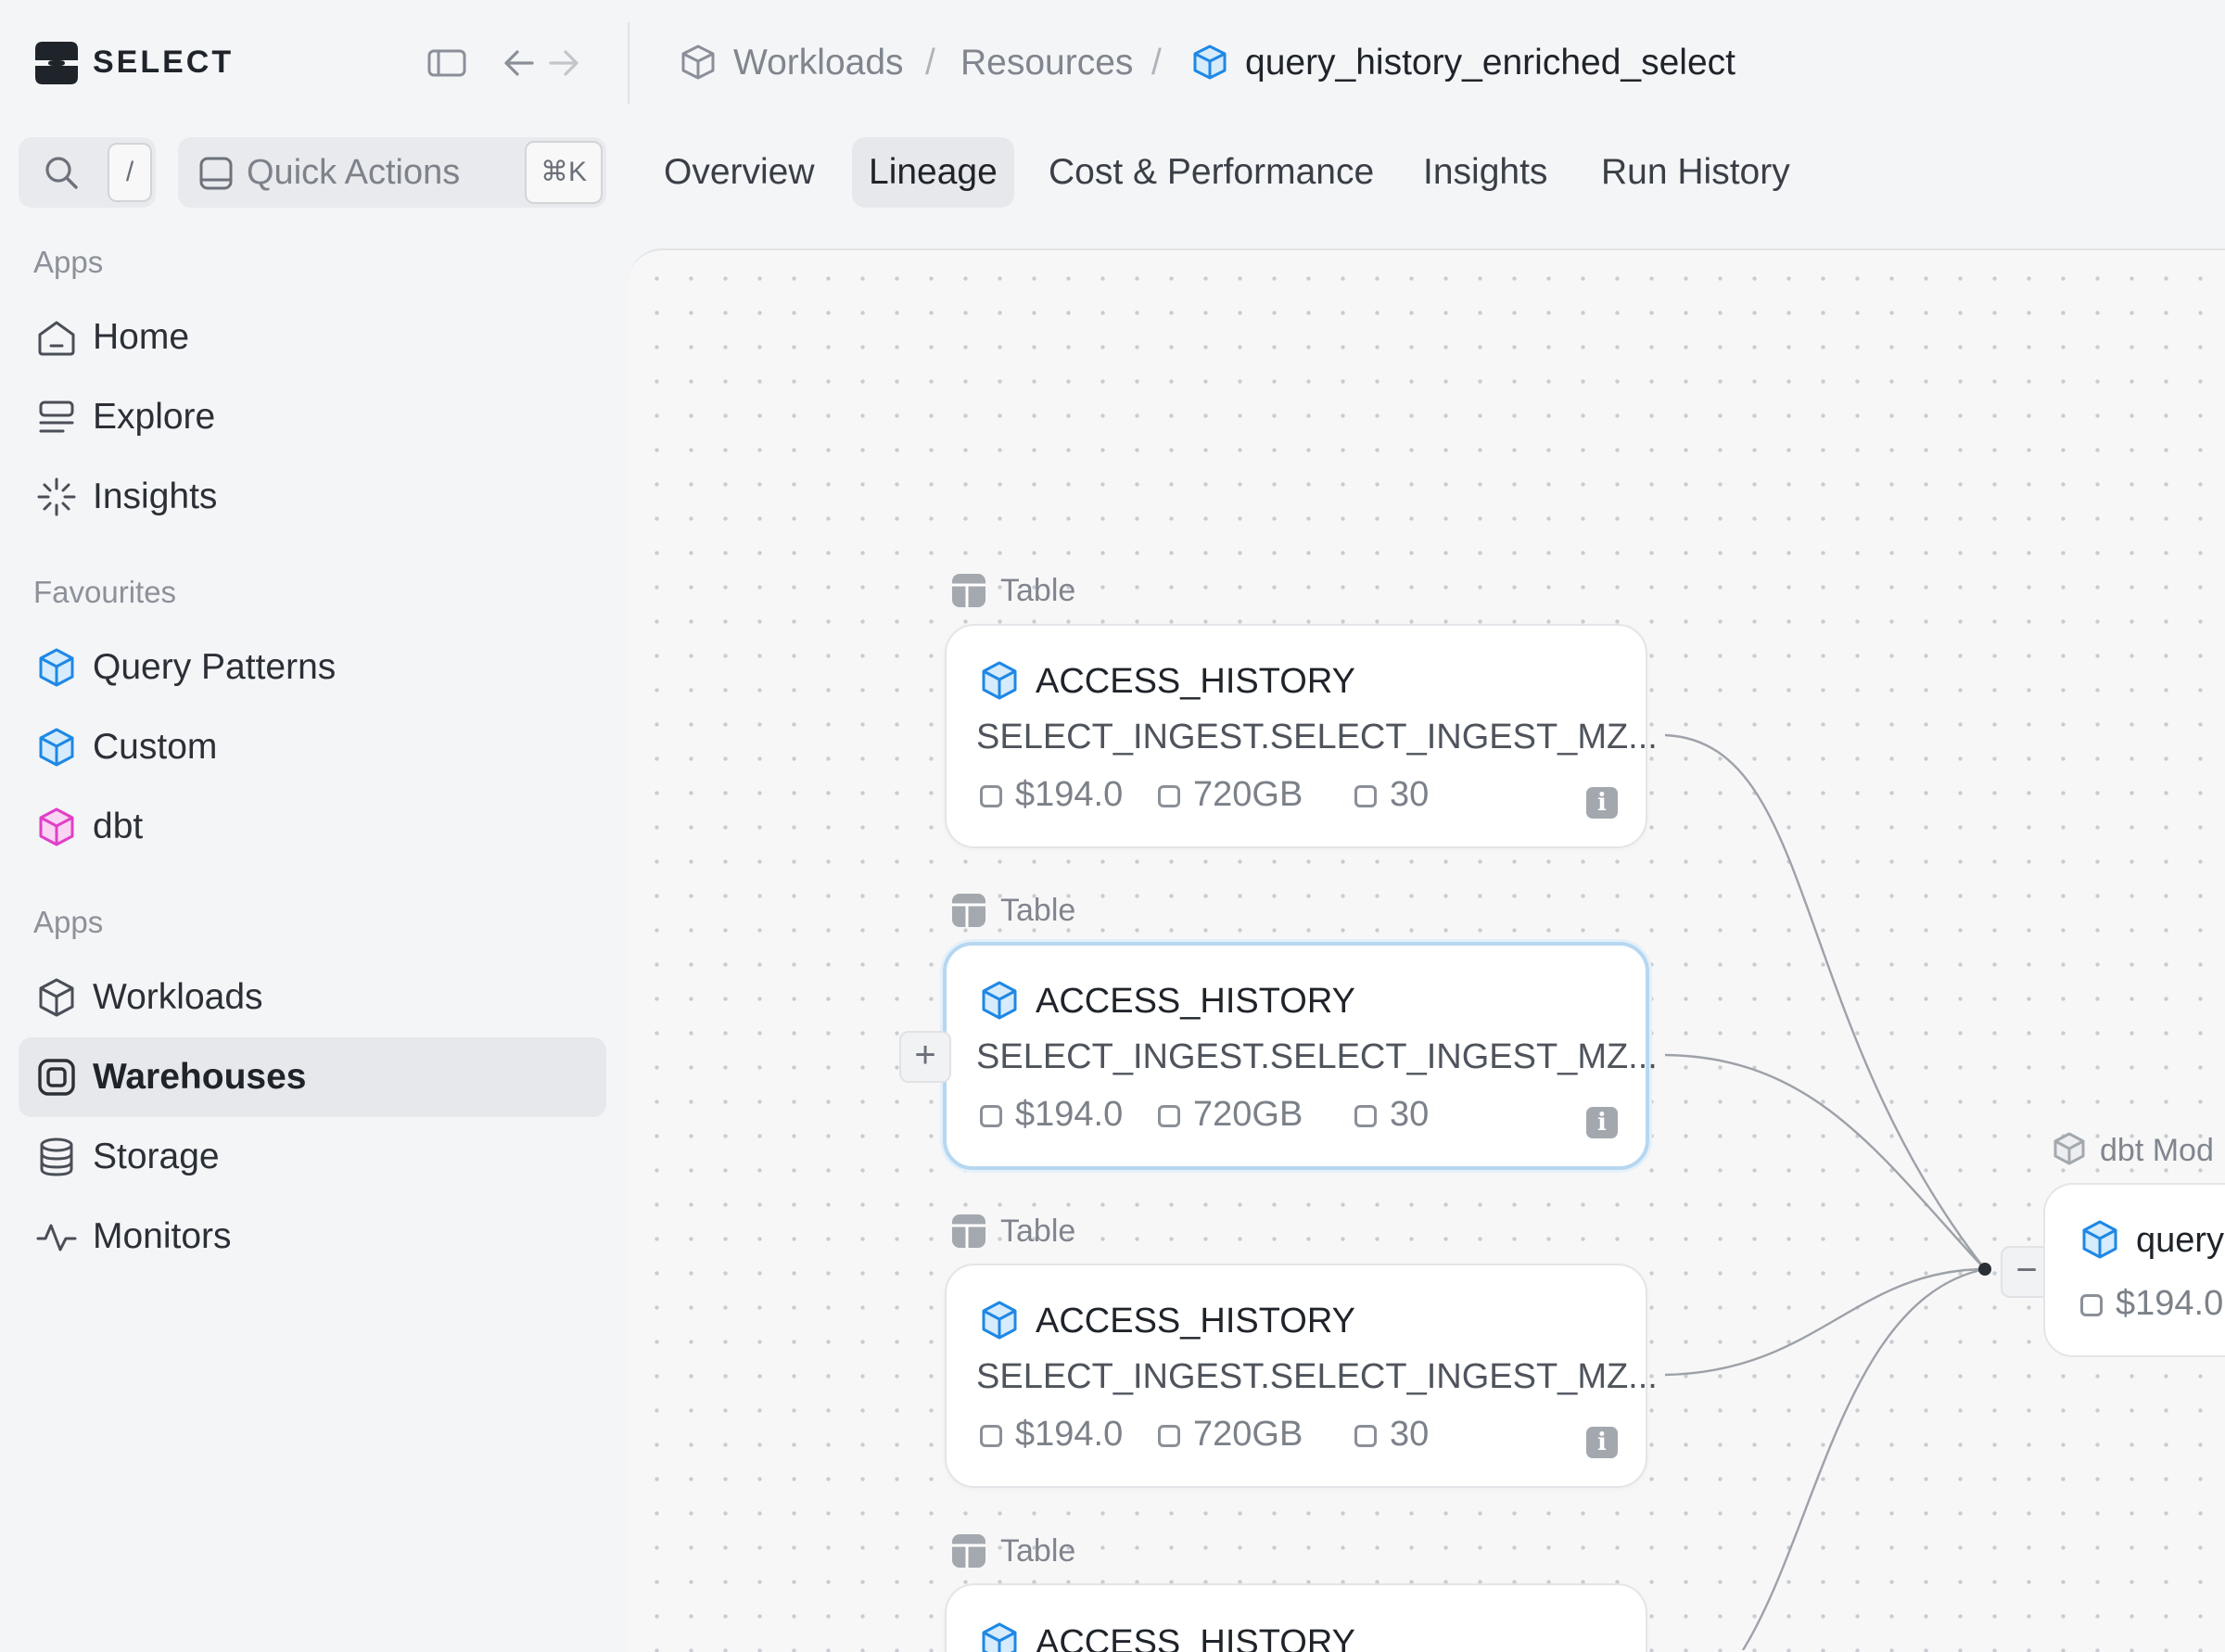 The height and width of the screenshot is (1652, 2225). I want to click on lineage-node-card: ACCESS_HISTORY, so click(1296, 1617).